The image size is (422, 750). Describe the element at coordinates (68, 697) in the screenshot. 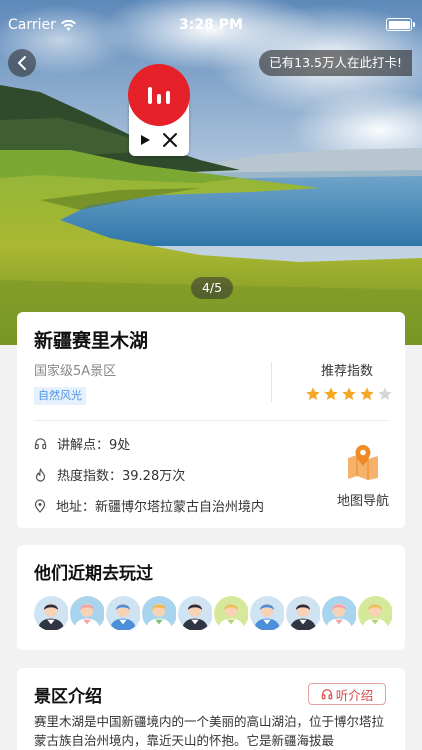

I see `intro-title: 景区介绍` at that location.